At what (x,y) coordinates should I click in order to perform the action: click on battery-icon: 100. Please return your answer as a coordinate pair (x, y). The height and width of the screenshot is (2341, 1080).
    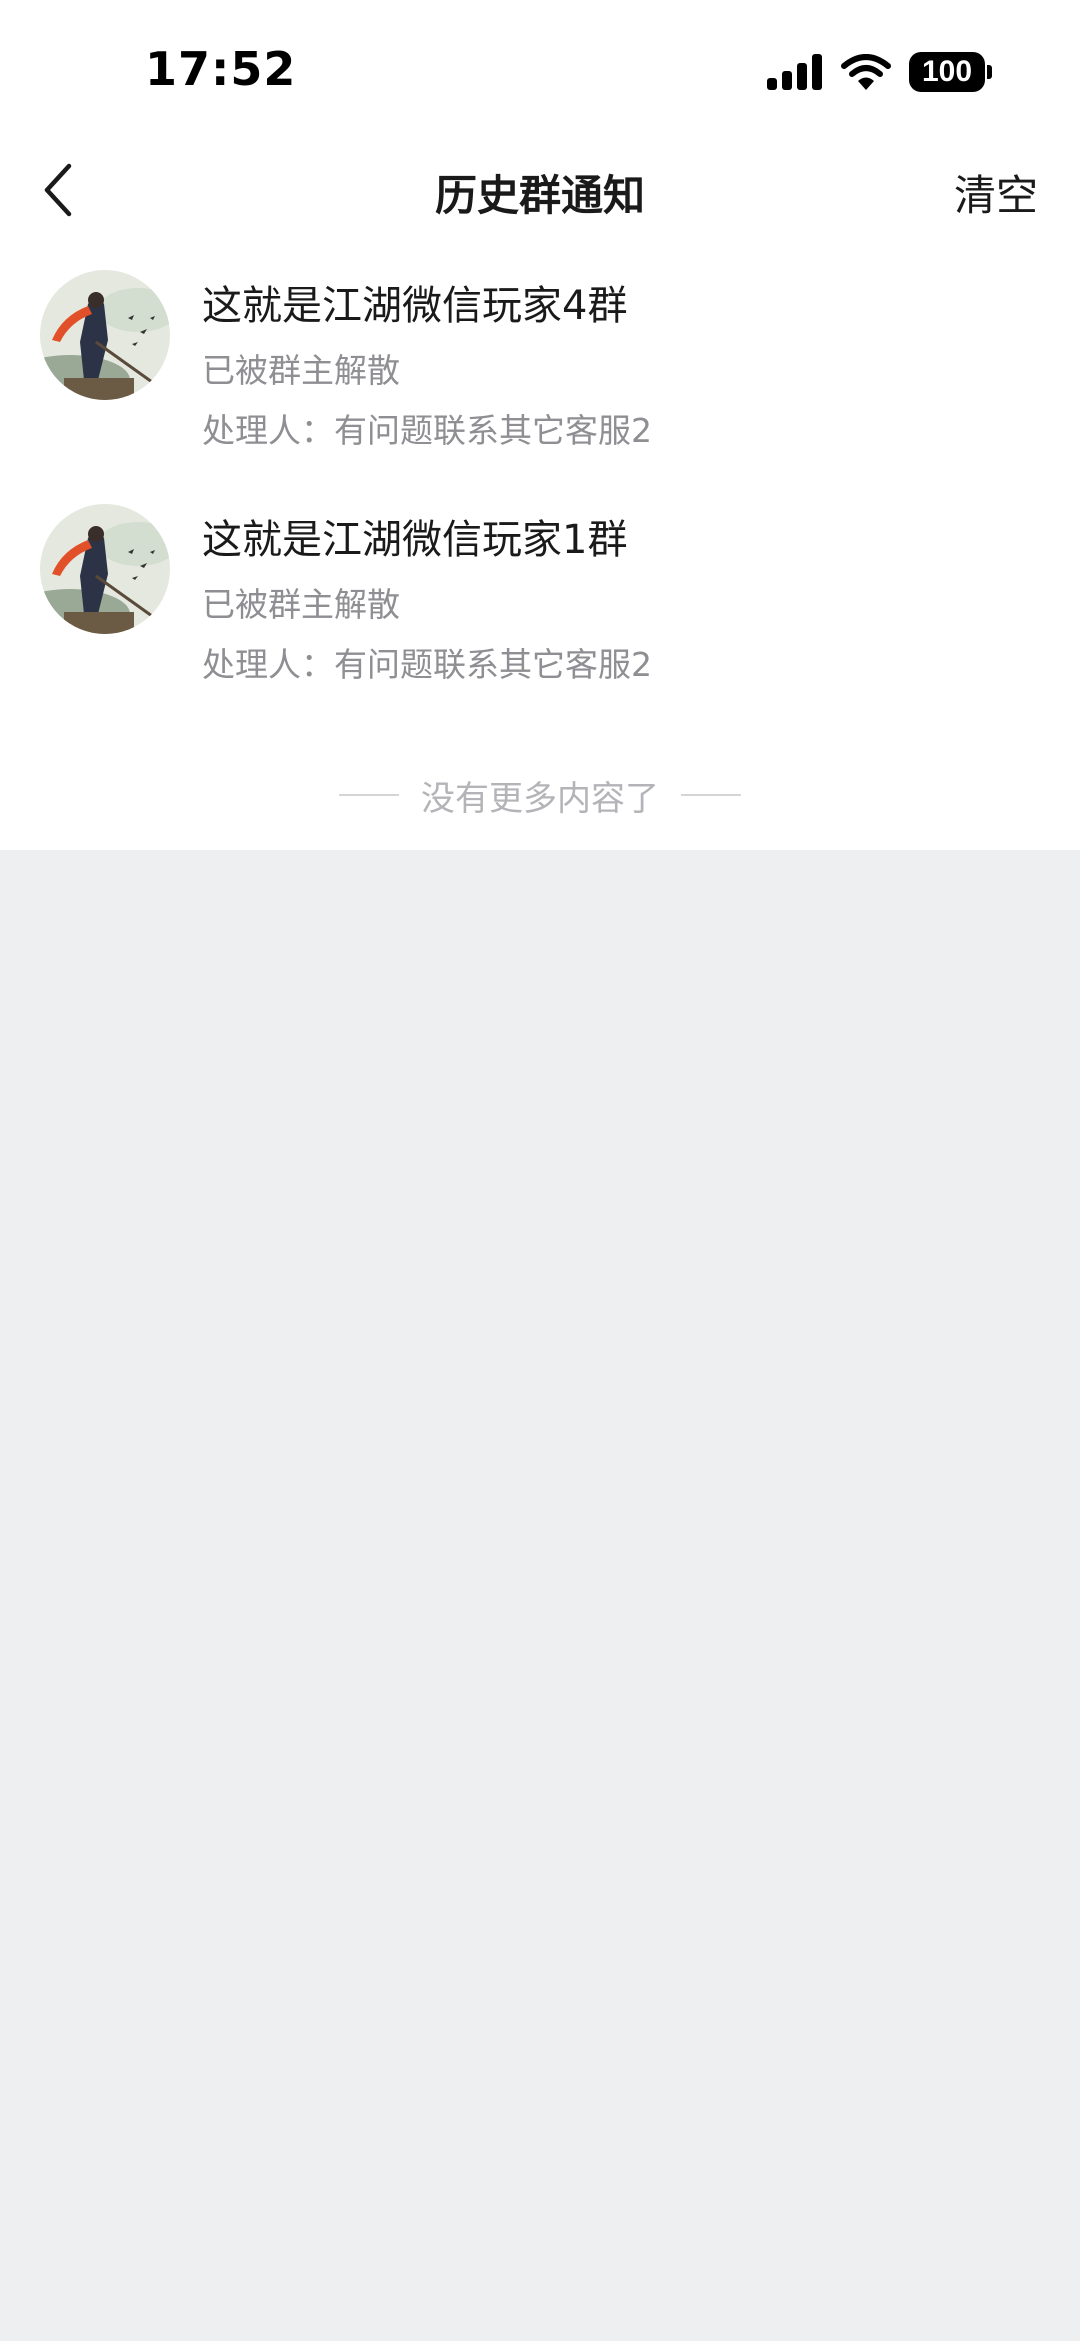
    Looking at the image, I should click on (950, 72).